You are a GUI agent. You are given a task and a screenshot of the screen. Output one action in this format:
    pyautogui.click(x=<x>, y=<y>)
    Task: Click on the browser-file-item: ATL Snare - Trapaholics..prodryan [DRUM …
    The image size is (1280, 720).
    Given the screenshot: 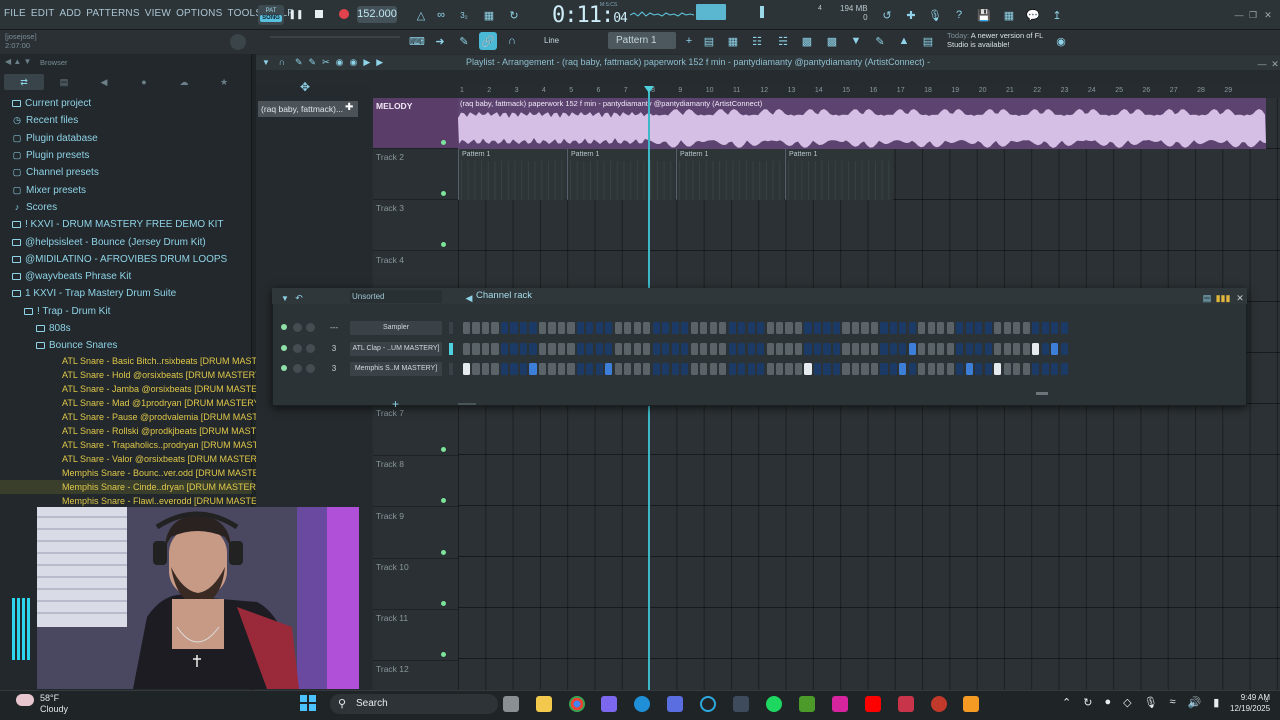 What is the action you would take?
    pyautogui.click(x=139, y=445)
    